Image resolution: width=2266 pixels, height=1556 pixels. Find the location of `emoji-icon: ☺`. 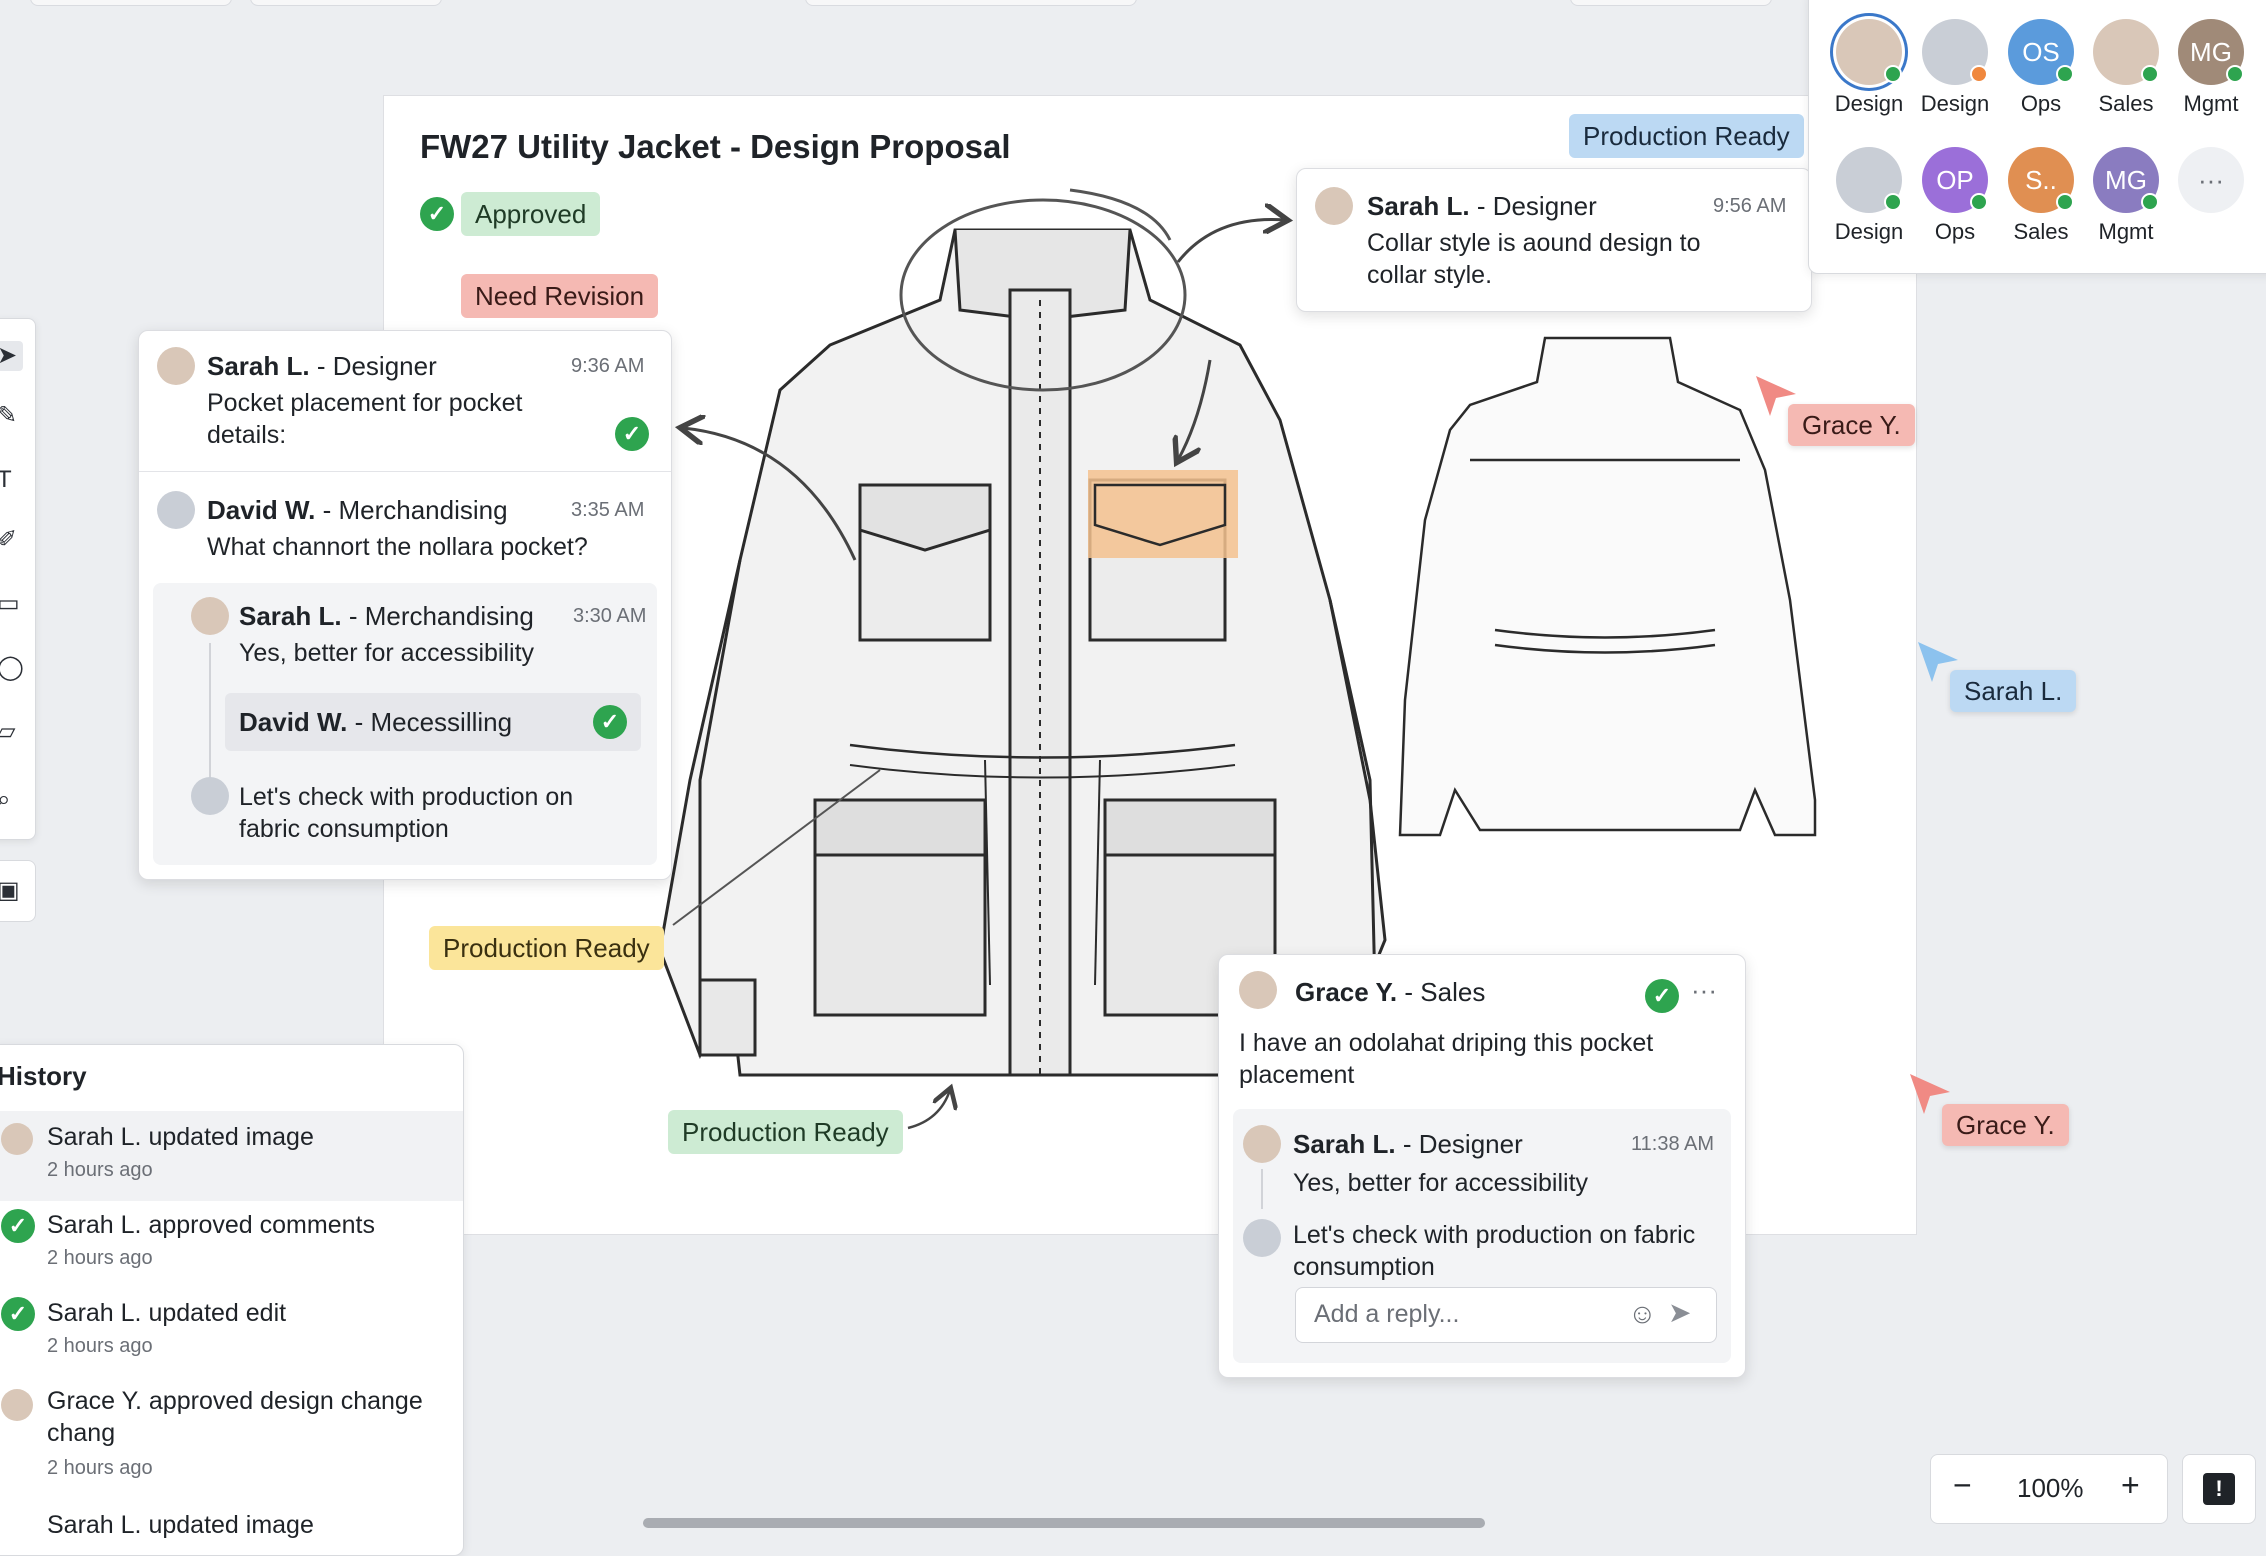

emoji-icon: ☺ is located at coordinates (1642, 1314).